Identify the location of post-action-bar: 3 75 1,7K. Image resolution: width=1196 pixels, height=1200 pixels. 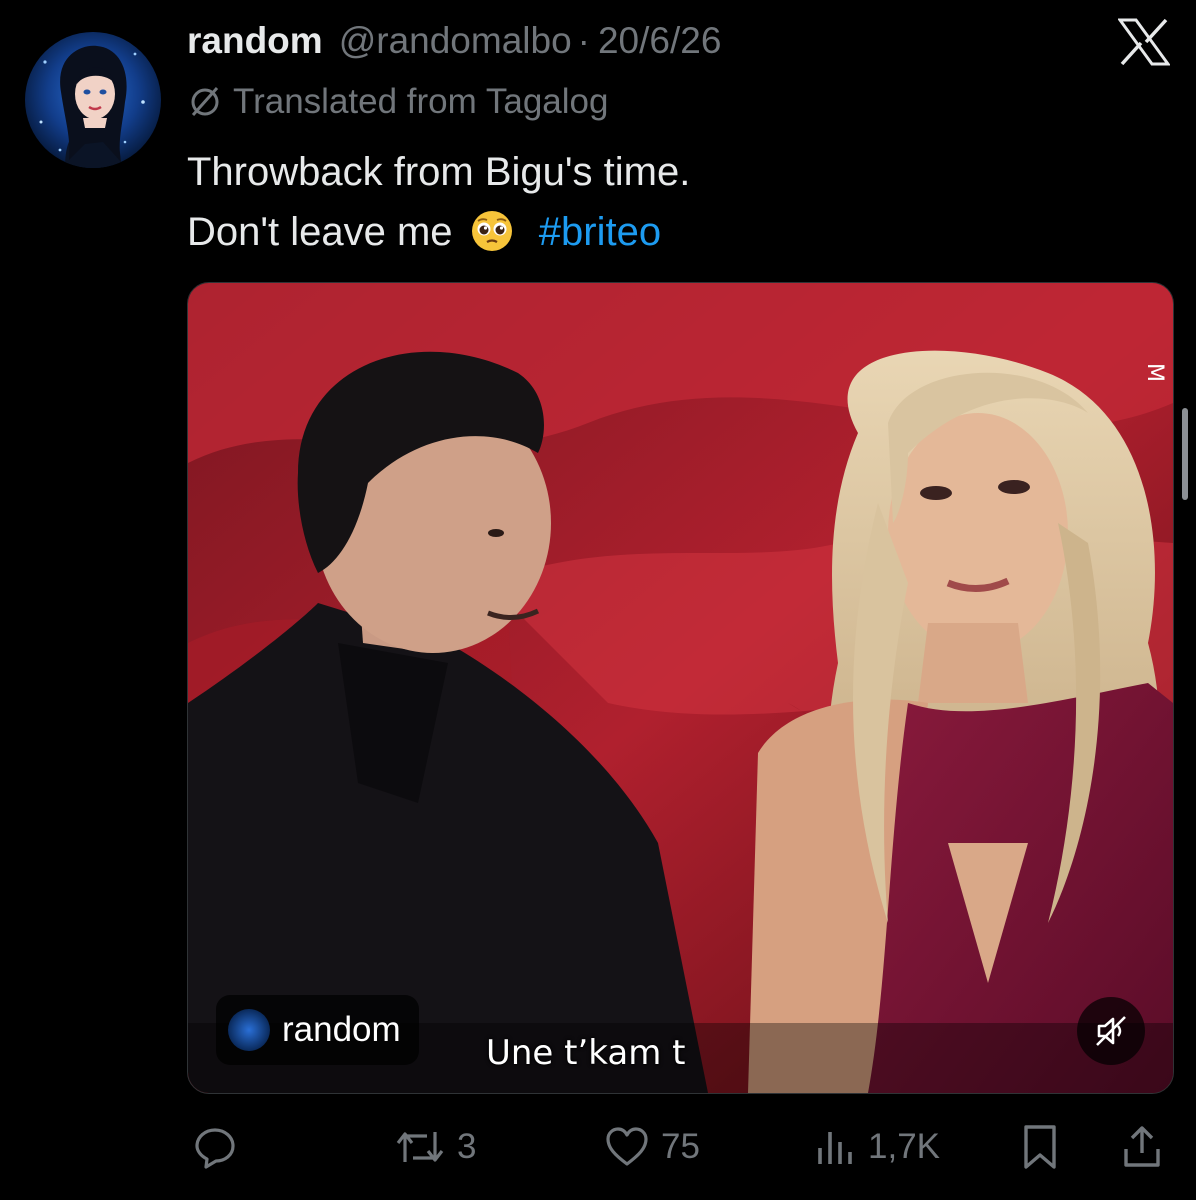
(598, 1147).